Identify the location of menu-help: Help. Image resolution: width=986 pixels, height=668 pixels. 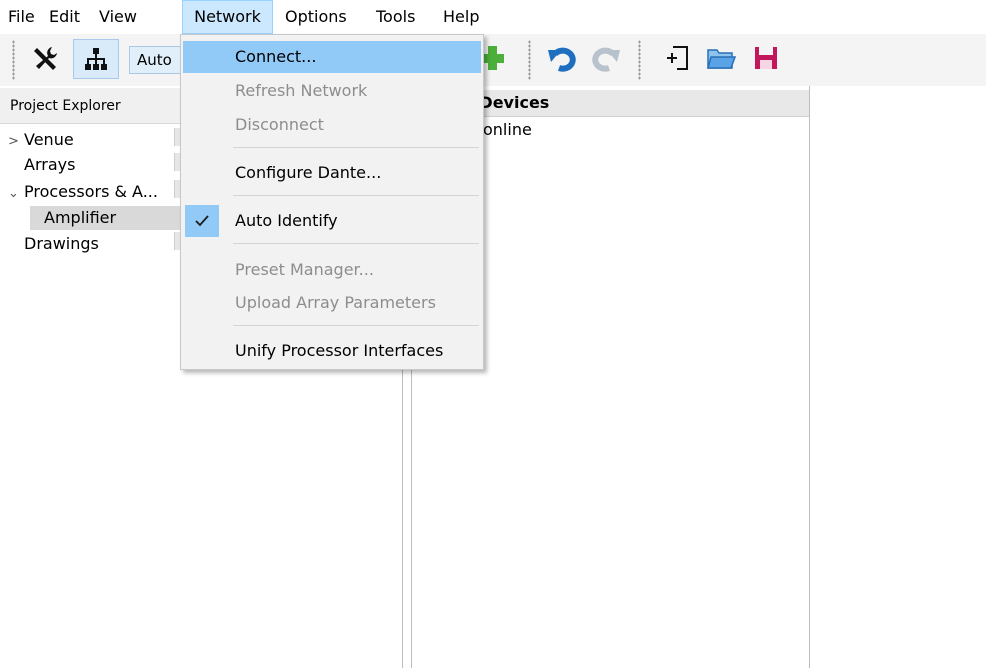
(461, 17).